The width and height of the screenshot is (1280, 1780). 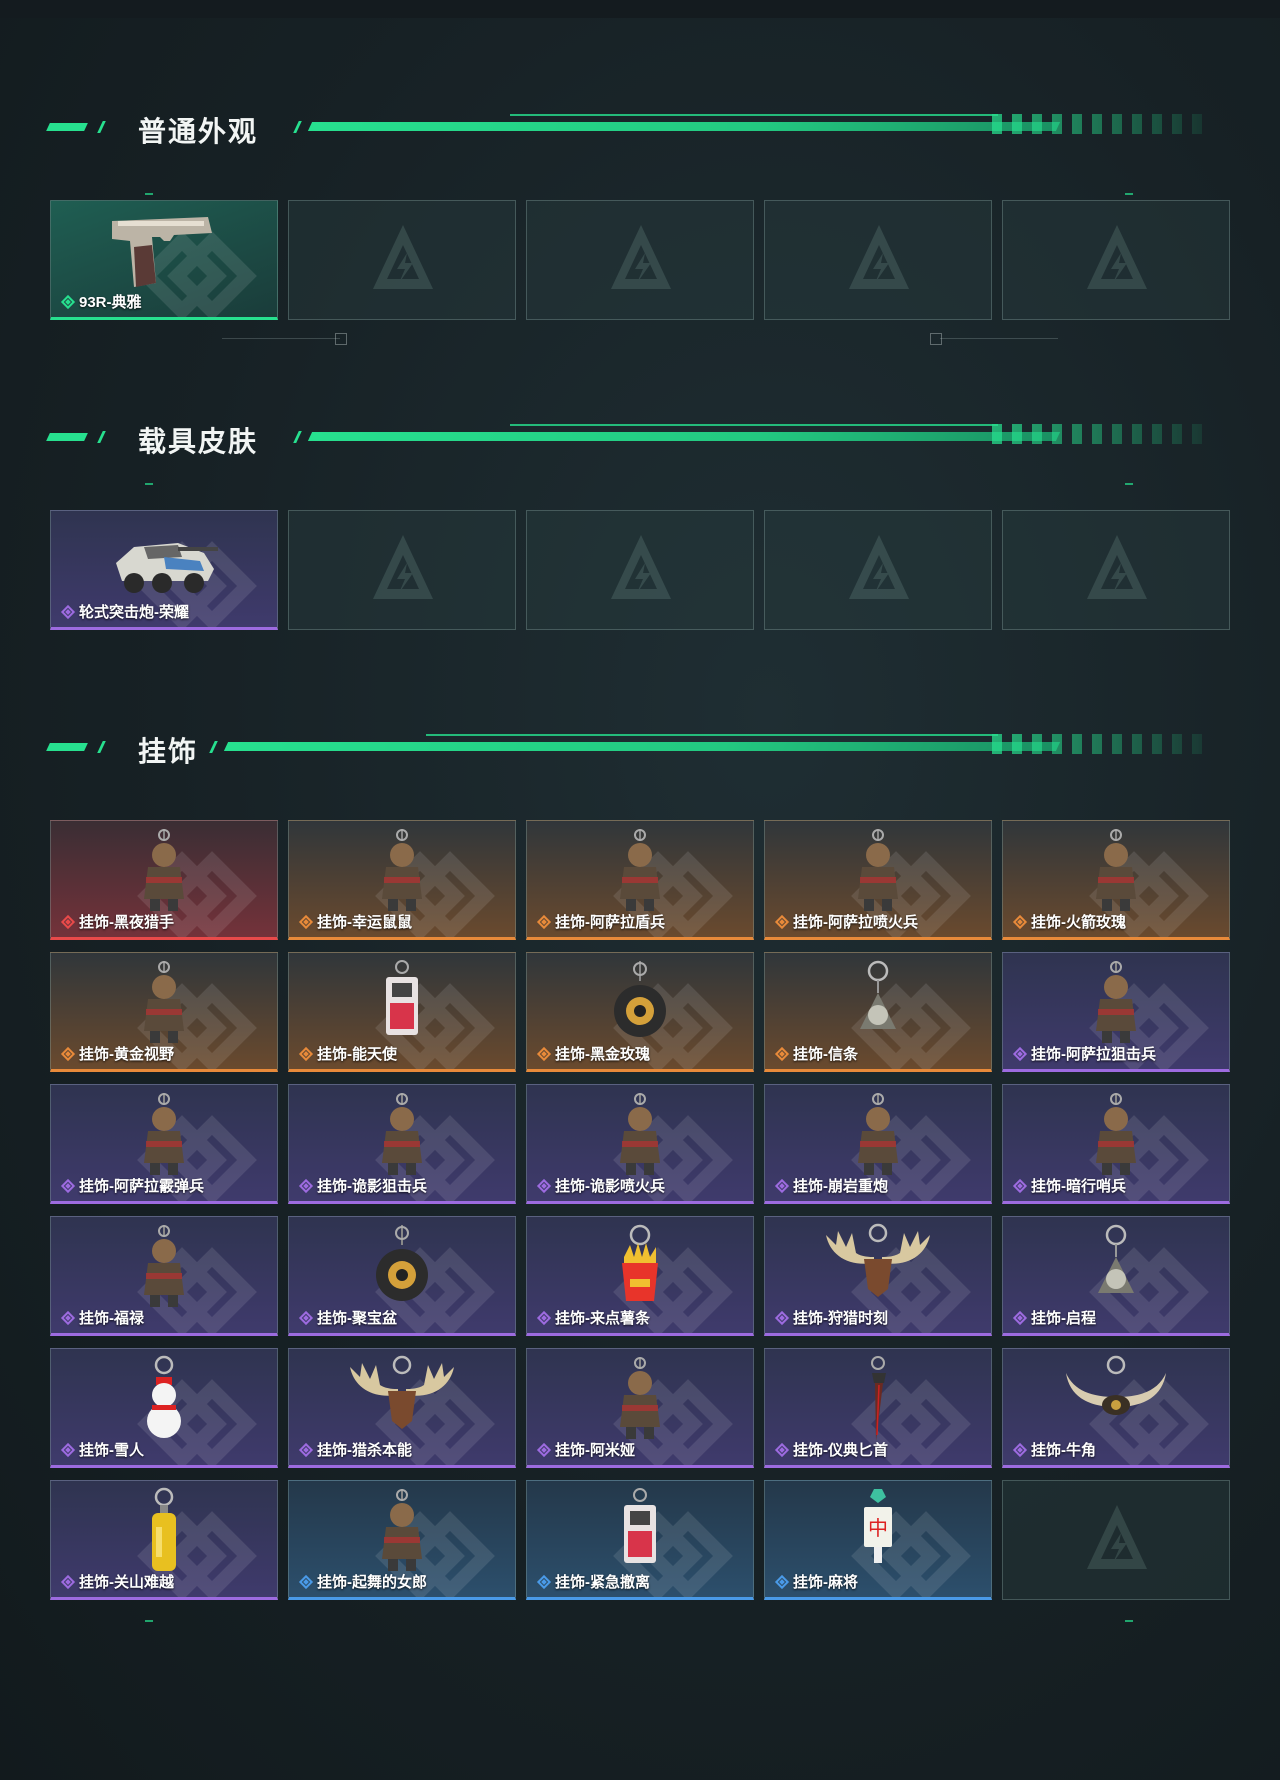 I want to click on item-card: 挂饰-福禄, so click(x=164, y=1276).